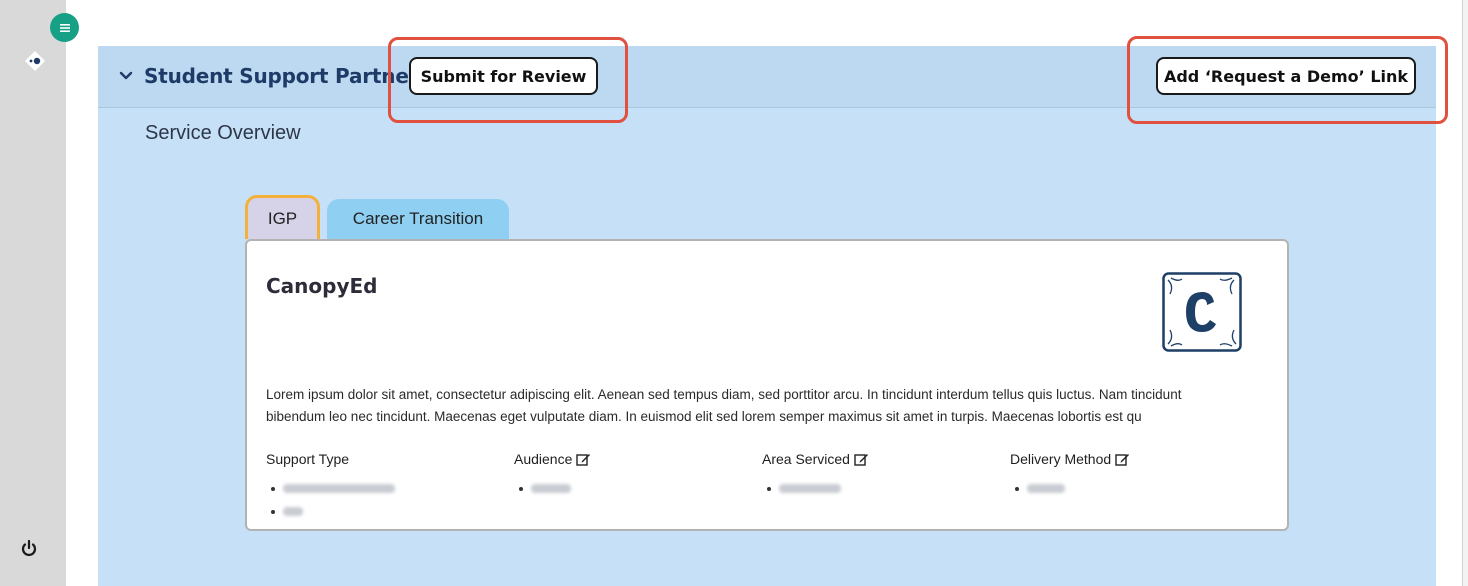 Image resolution: width=1468 pixels, height=586 pixels. I want to click on attribute-area-serviced: Area Serviced, so click(882, 475).